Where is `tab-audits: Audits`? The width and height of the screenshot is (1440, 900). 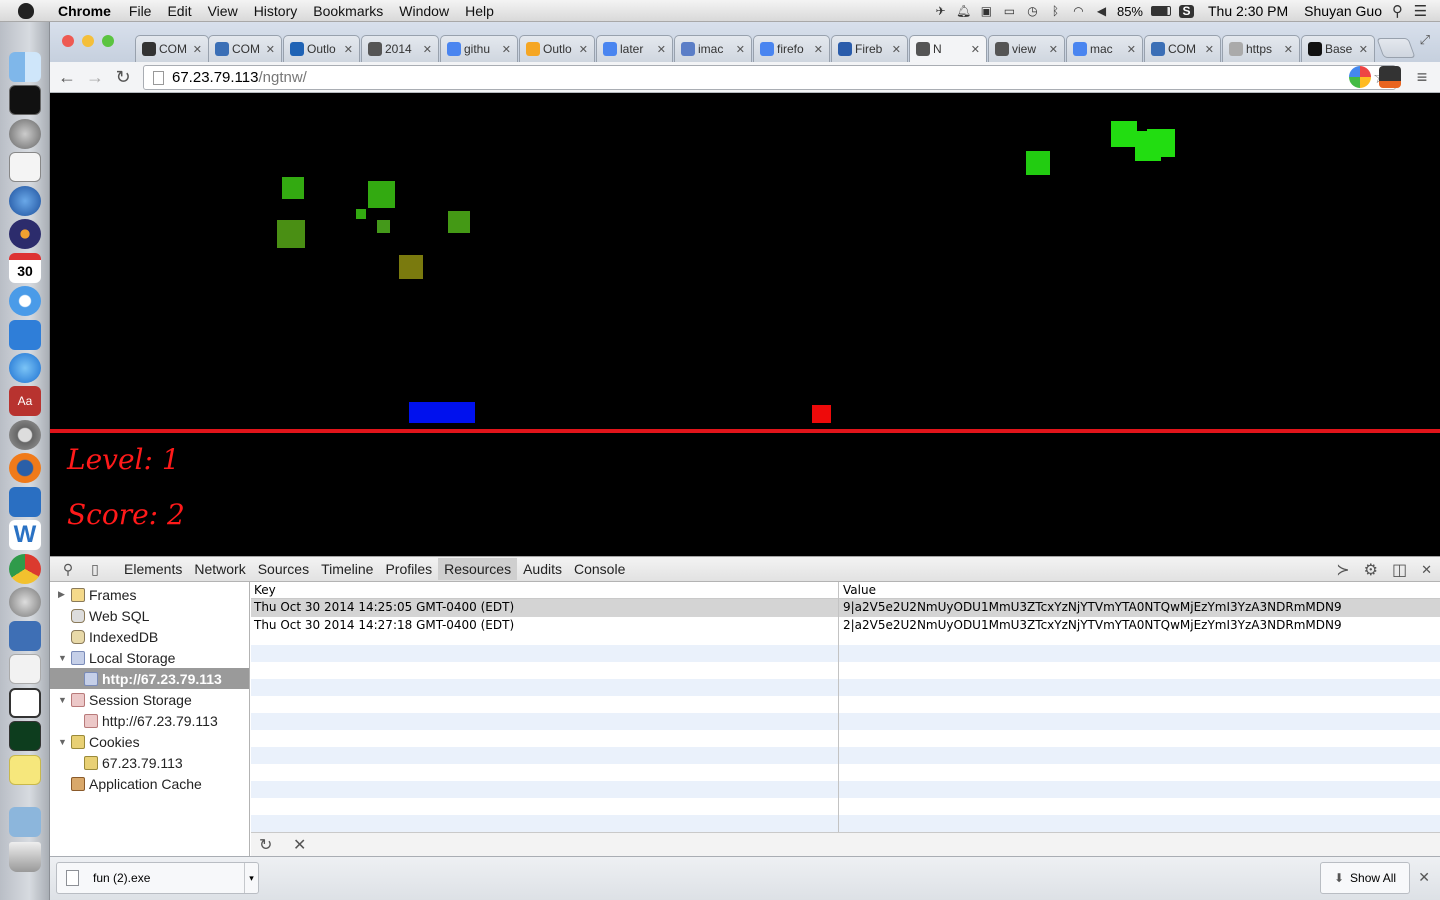
tab-audits: Audits is located at coordinates (542, 569).